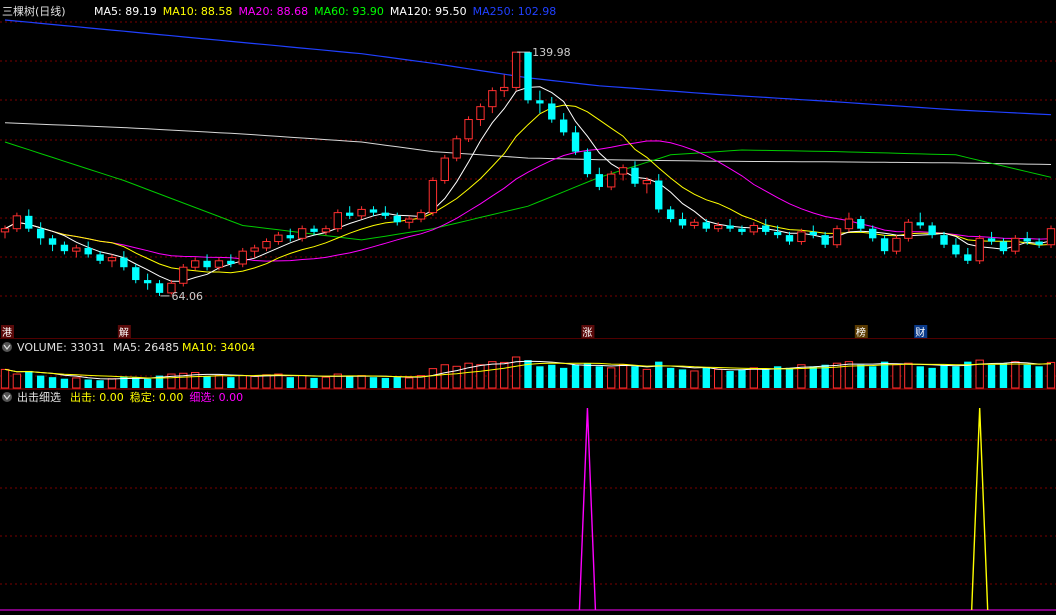 The height and width of the screenshot is (615, 1056). What do you see at coordinates (7, 332) in the screenshot?
I see `event-tag: 港` at bounding box center [7, 332].